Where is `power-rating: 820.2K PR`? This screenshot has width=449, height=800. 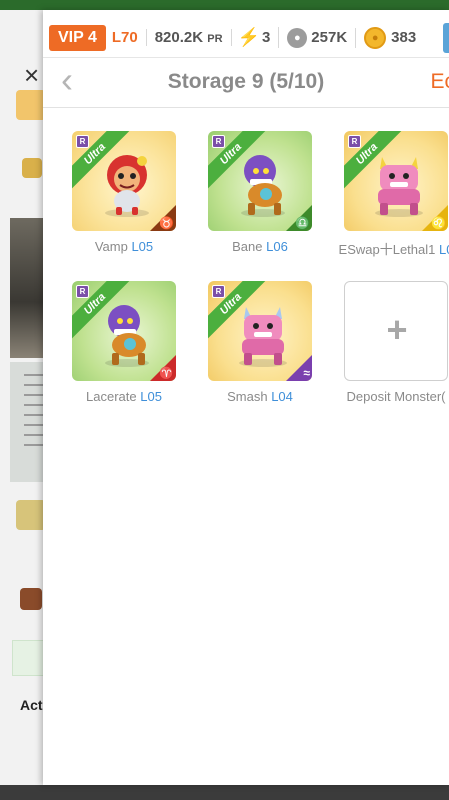 power-rating: 820.2K PR is located at coordinates (193, 37).